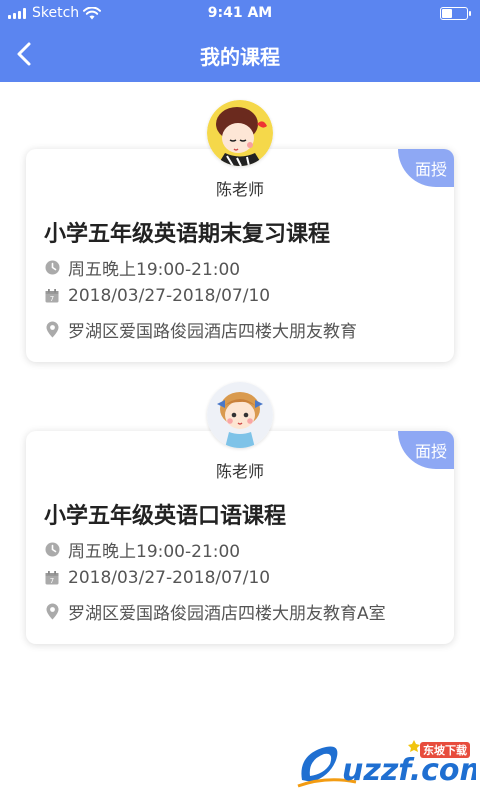  Describe the element at coordinates (187, 234) in the screenshot. I see `course-title: 小学五年级英语期末复习课程` at that location.